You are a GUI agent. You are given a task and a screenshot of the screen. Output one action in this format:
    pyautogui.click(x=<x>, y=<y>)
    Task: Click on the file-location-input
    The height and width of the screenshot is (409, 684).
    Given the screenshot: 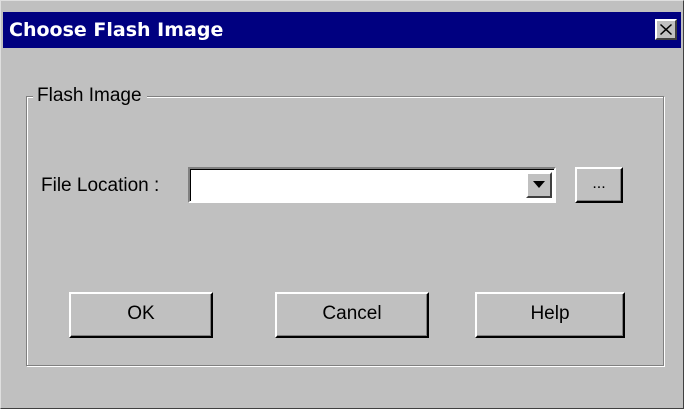 What is the action you would take?
    pyautogui.click(x=355, y=186)
    